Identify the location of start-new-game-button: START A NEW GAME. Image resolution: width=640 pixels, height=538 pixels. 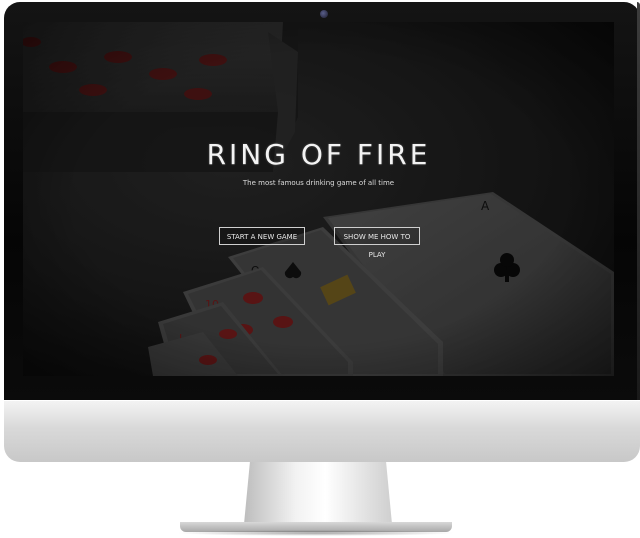
(262, 236).